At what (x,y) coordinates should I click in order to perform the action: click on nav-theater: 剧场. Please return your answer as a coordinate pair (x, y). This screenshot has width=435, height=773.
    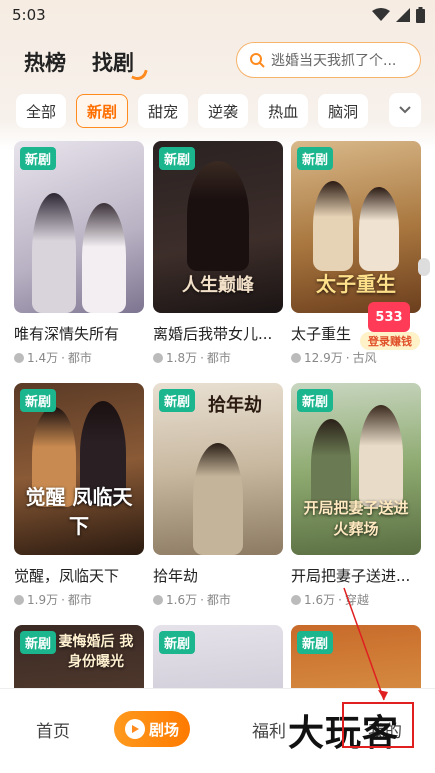
    Looking at the image, I should click on (152, 729).